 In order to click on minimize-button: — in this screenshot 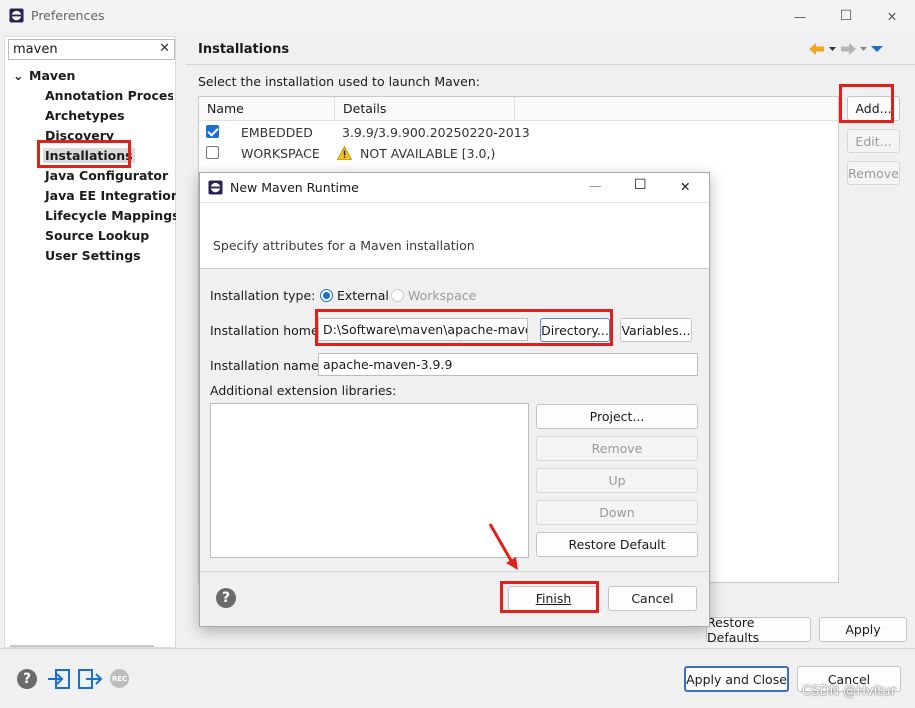, I will do `click(800, 16)`.